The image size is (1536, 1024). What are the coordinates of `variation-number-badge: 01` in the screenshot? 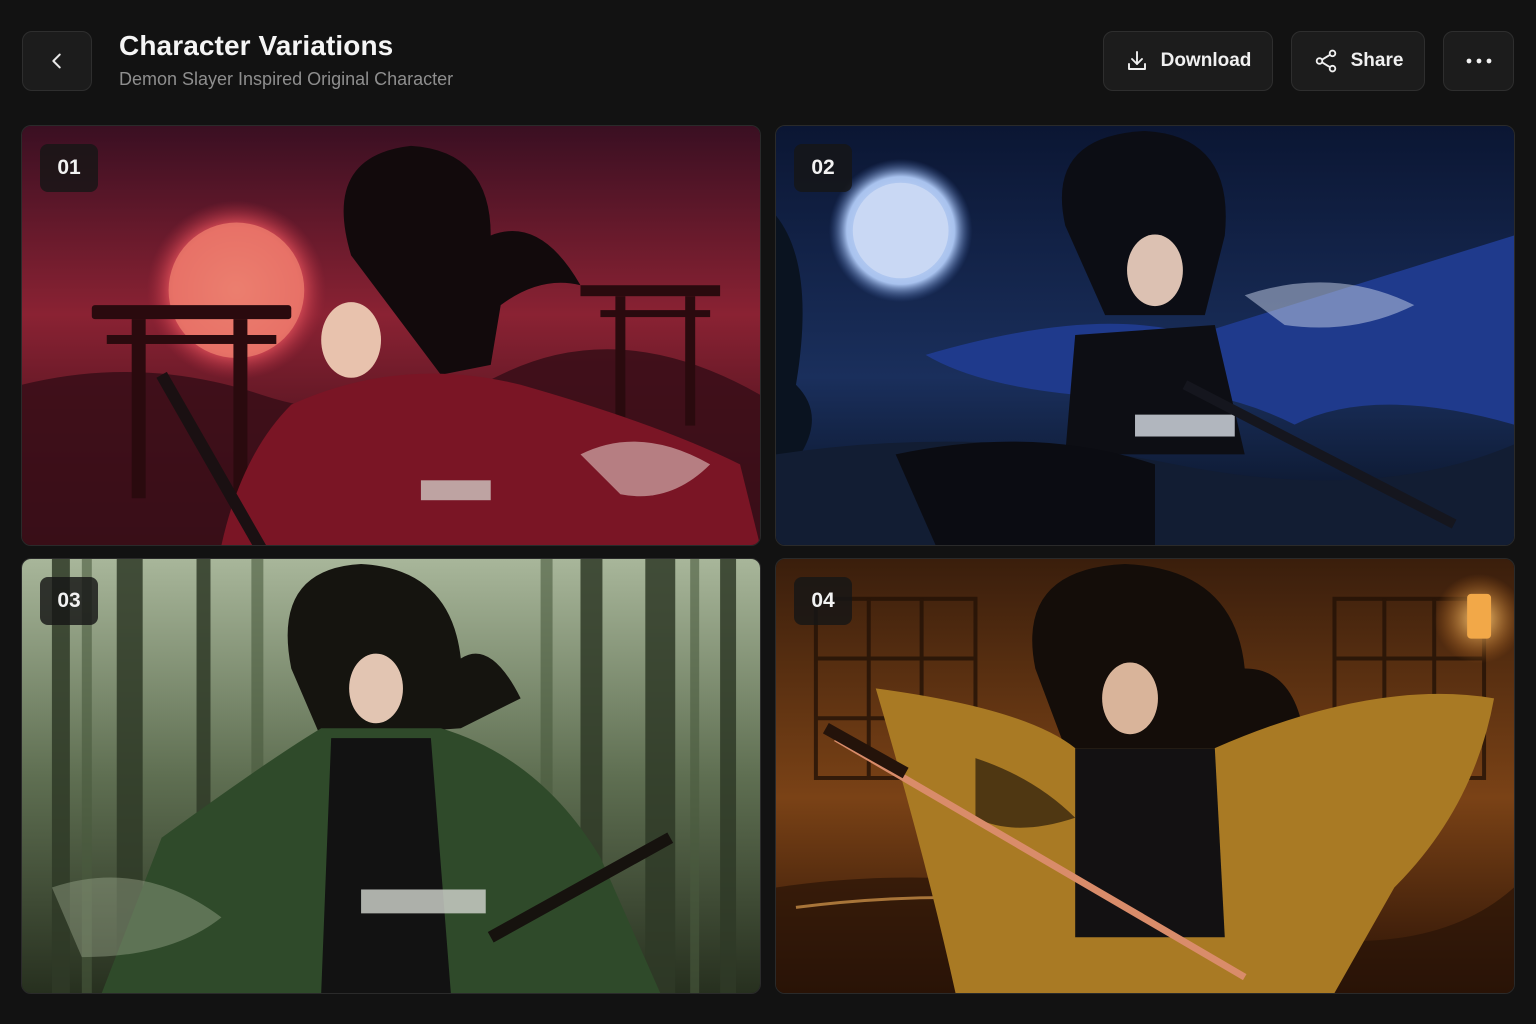 It's located at (69, 168).